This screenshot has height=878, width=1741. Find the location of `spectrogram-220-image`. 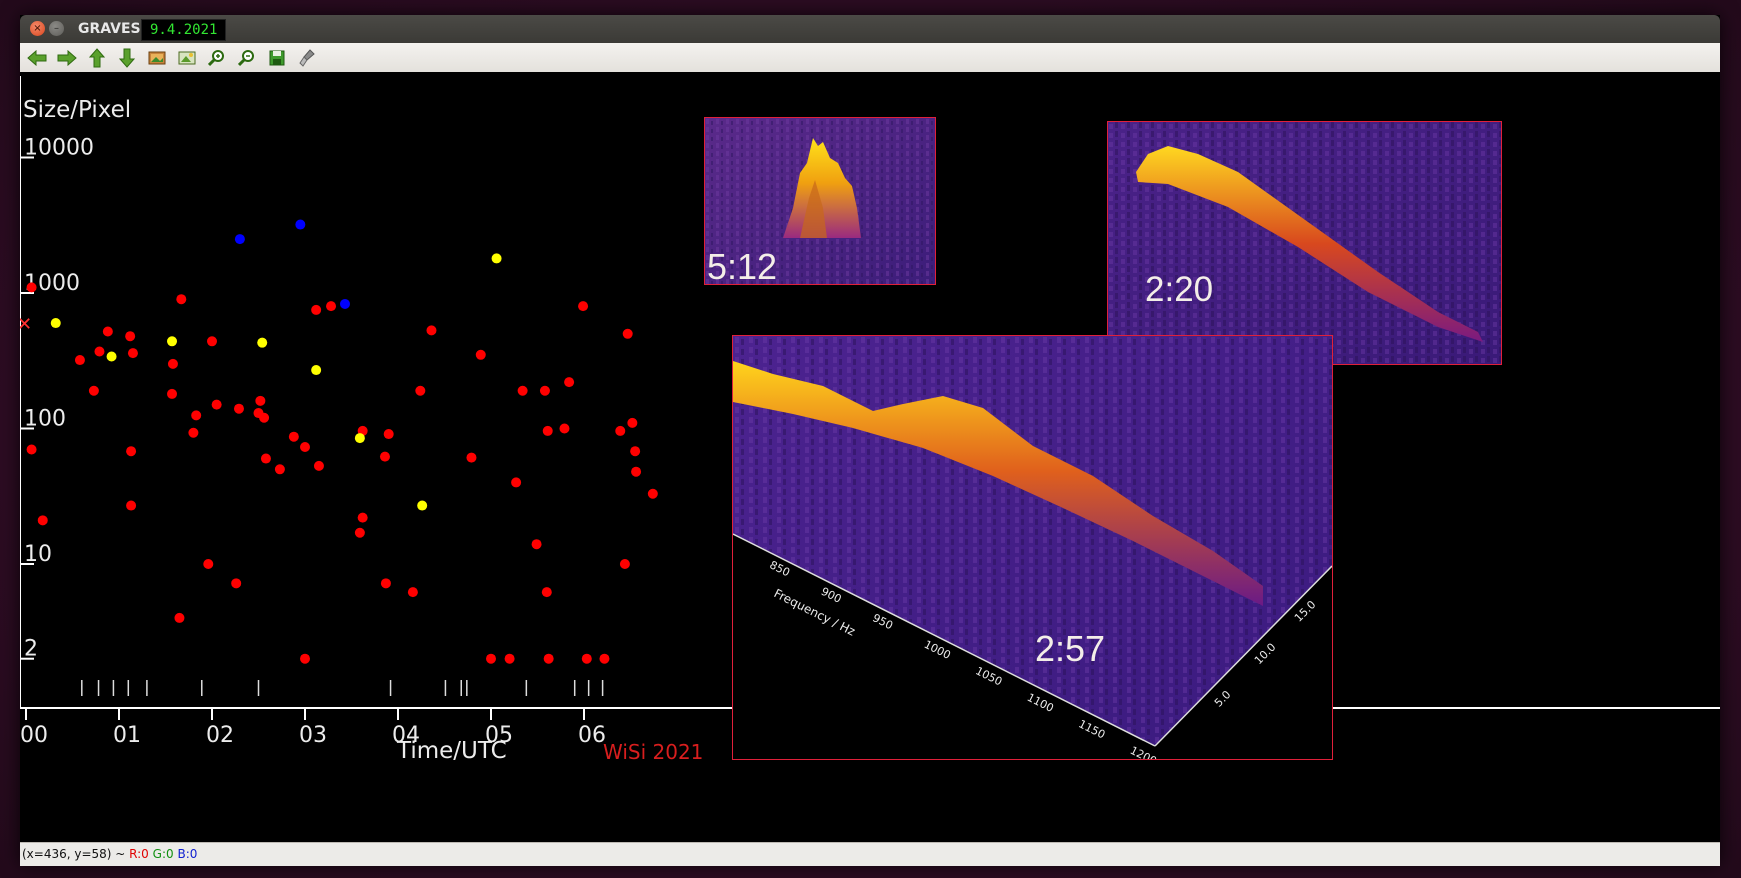

spectrogram-220-image is located at coordinates (1304, 243).